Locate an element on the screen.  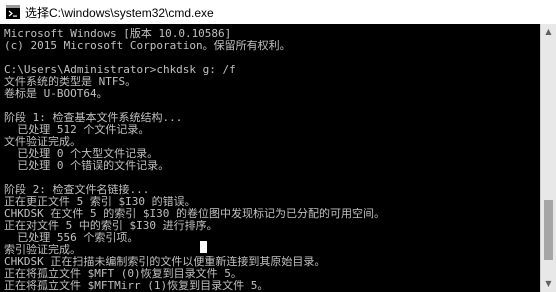
console-line: 文件验证完成。 is located at coordinates (42, 142).